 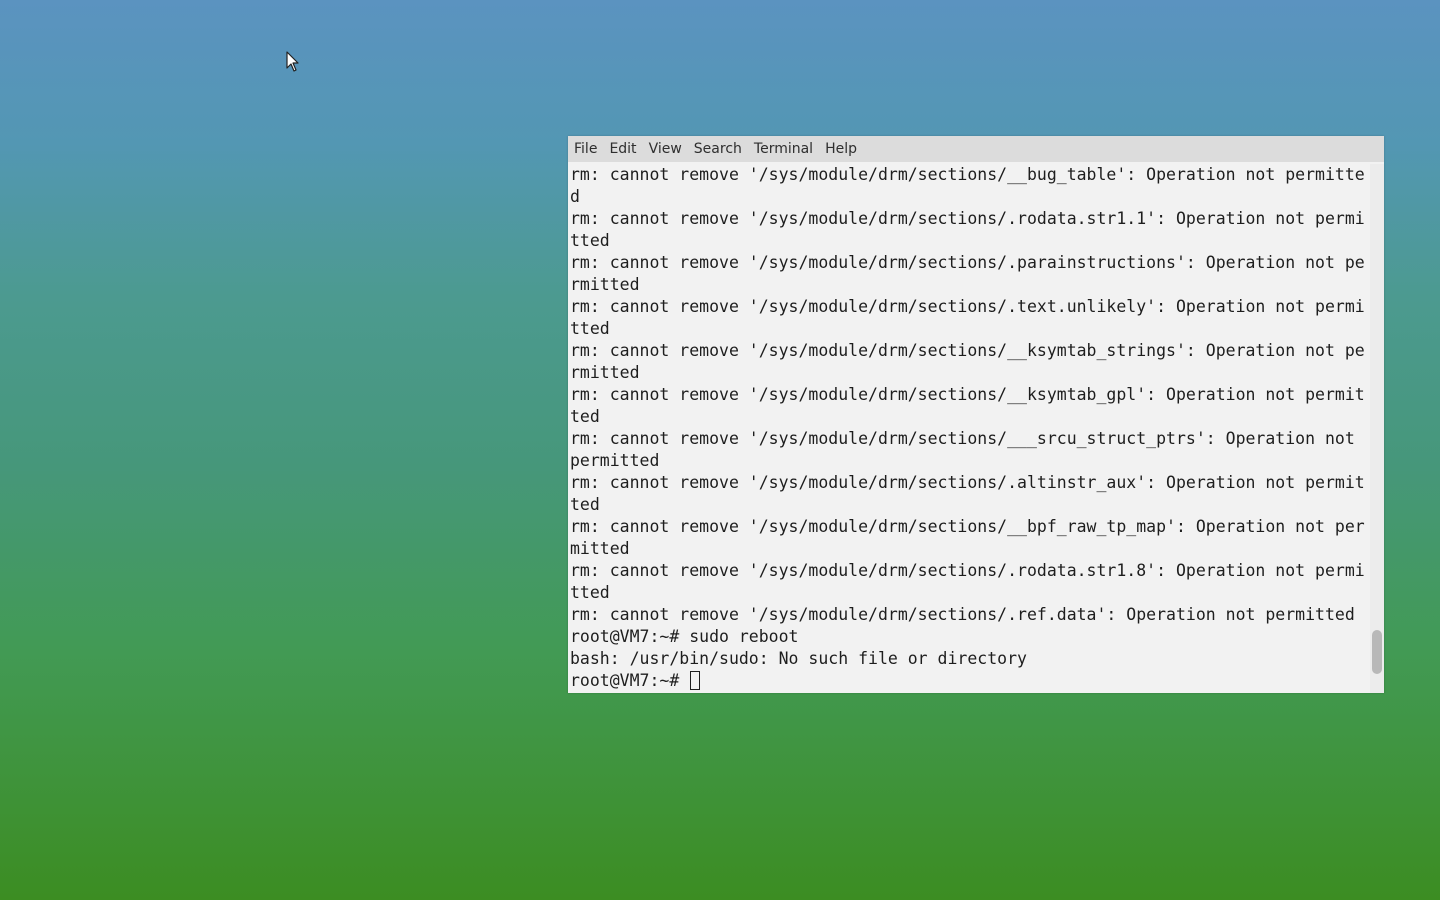 What do you see at coordinates (292, 61) in the screenshot?
I see `mouse-pointer-icon` at bounding box center [292, 61].